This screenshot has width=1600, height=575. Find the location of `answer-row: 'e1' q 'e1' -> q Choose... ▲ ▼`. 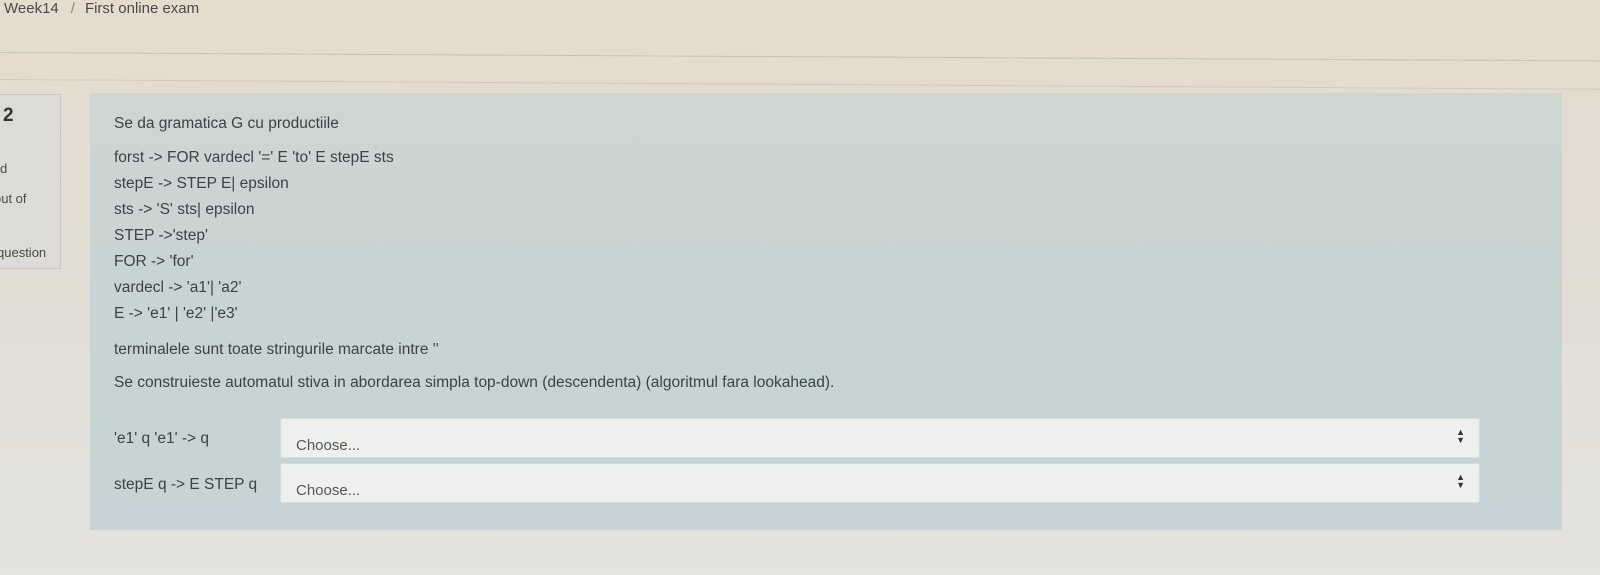

answer-row: 'e1' q 'e1' -> q Choose... ▲ ▼ is located at coordinates (826, 438).